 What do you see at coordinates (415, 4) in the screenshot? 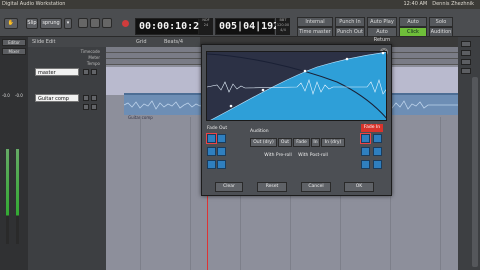
I see `clock-text: 12:40 AM` at bounding box center [415, 4].